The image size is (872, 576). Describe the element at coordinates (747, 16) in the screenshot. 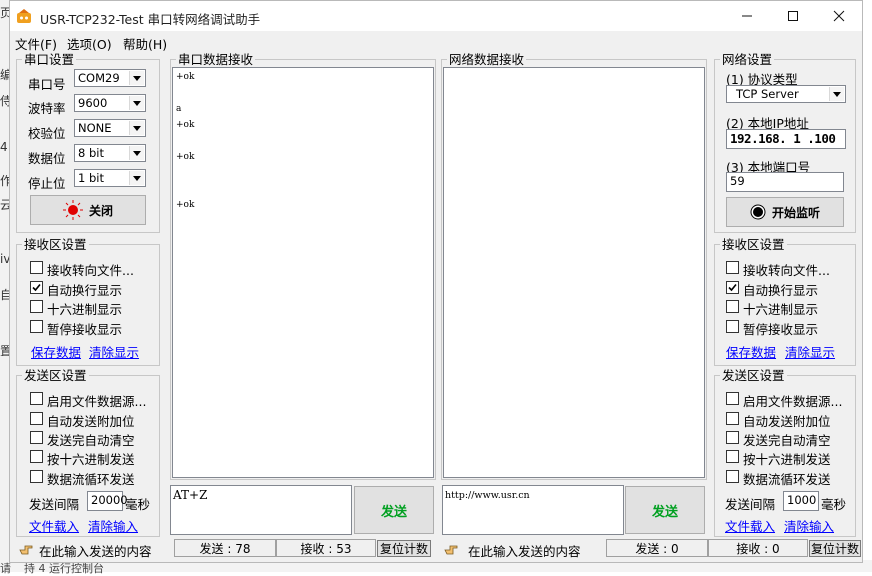

I see `minimize-button` at that location.